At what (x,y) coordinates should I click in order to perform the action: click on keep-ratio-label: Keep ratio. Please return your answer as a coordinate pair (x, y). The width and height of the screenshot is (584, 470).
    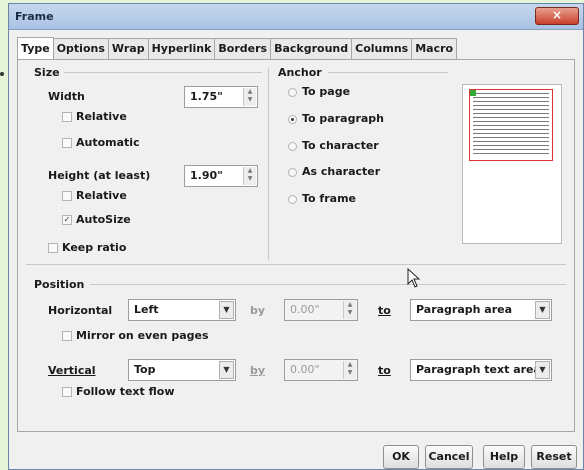
    Looking at the image, I should click on (94, 247).